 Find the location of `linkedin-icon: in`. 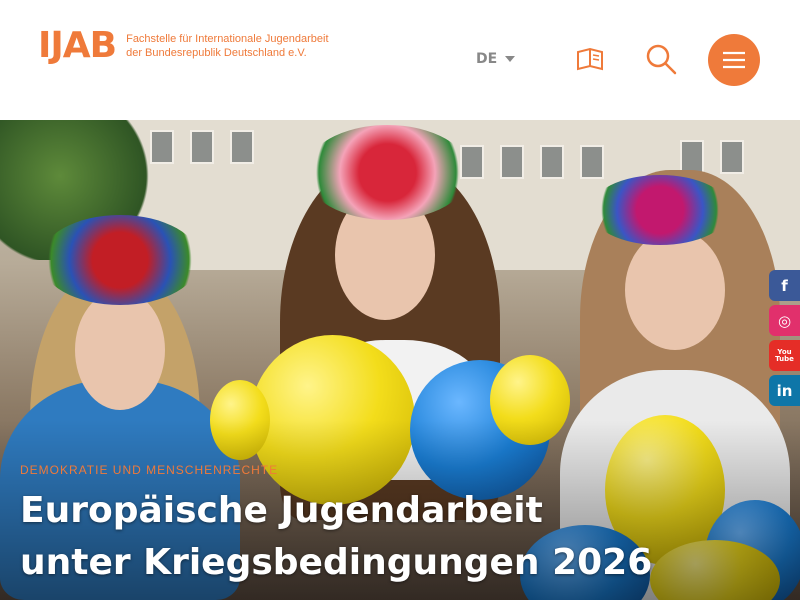

linkedin-icon: in is located at coordinates (784, 390).